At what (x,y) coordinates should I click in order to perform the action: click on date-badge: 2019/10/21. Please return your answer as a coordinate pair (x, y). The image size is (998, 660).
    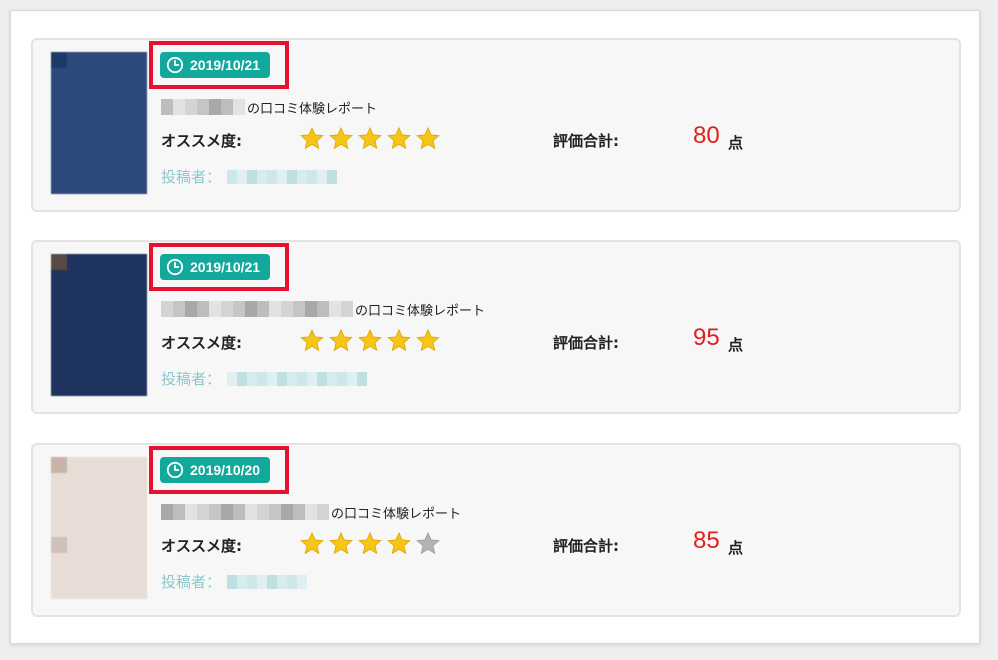
    Looking at the image, I should click on (215, 65).